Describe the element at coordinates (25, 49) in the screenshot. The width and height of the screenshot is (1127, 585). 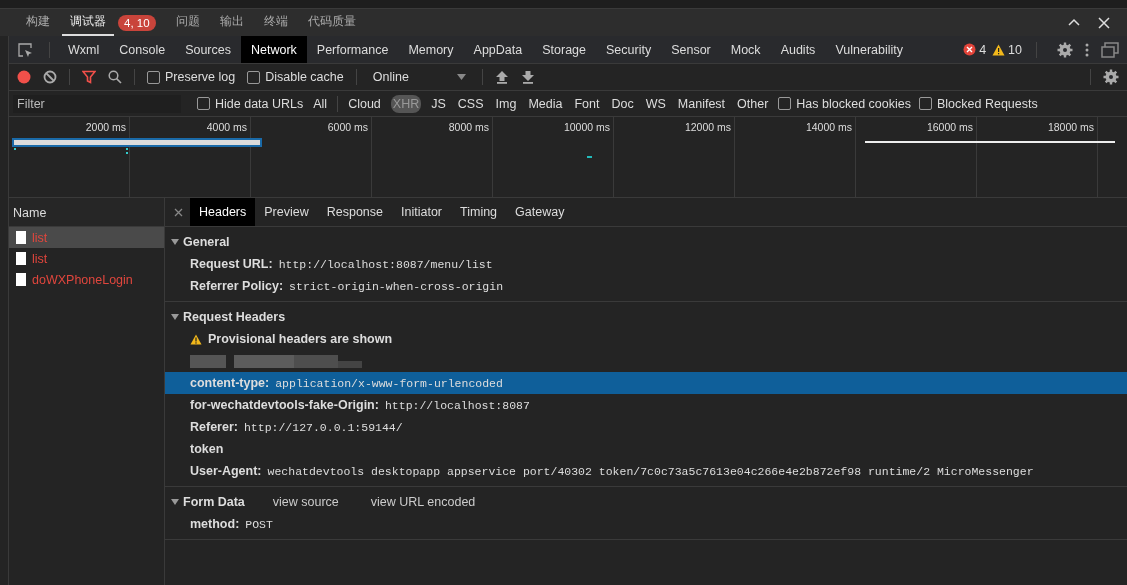
I see `inspect-icon` at that location.